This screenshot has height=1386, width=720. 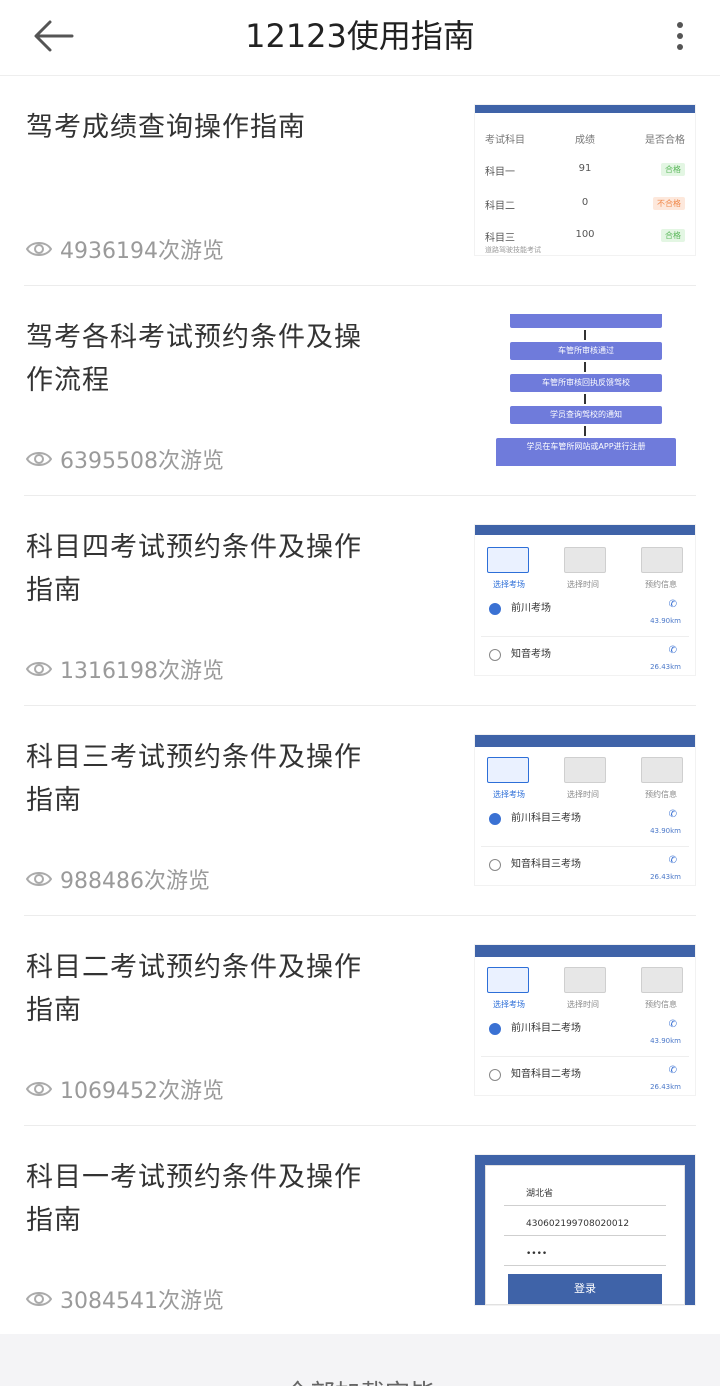 I want to click on view-count-text: 988486次游览, so click(x=135, y=881).